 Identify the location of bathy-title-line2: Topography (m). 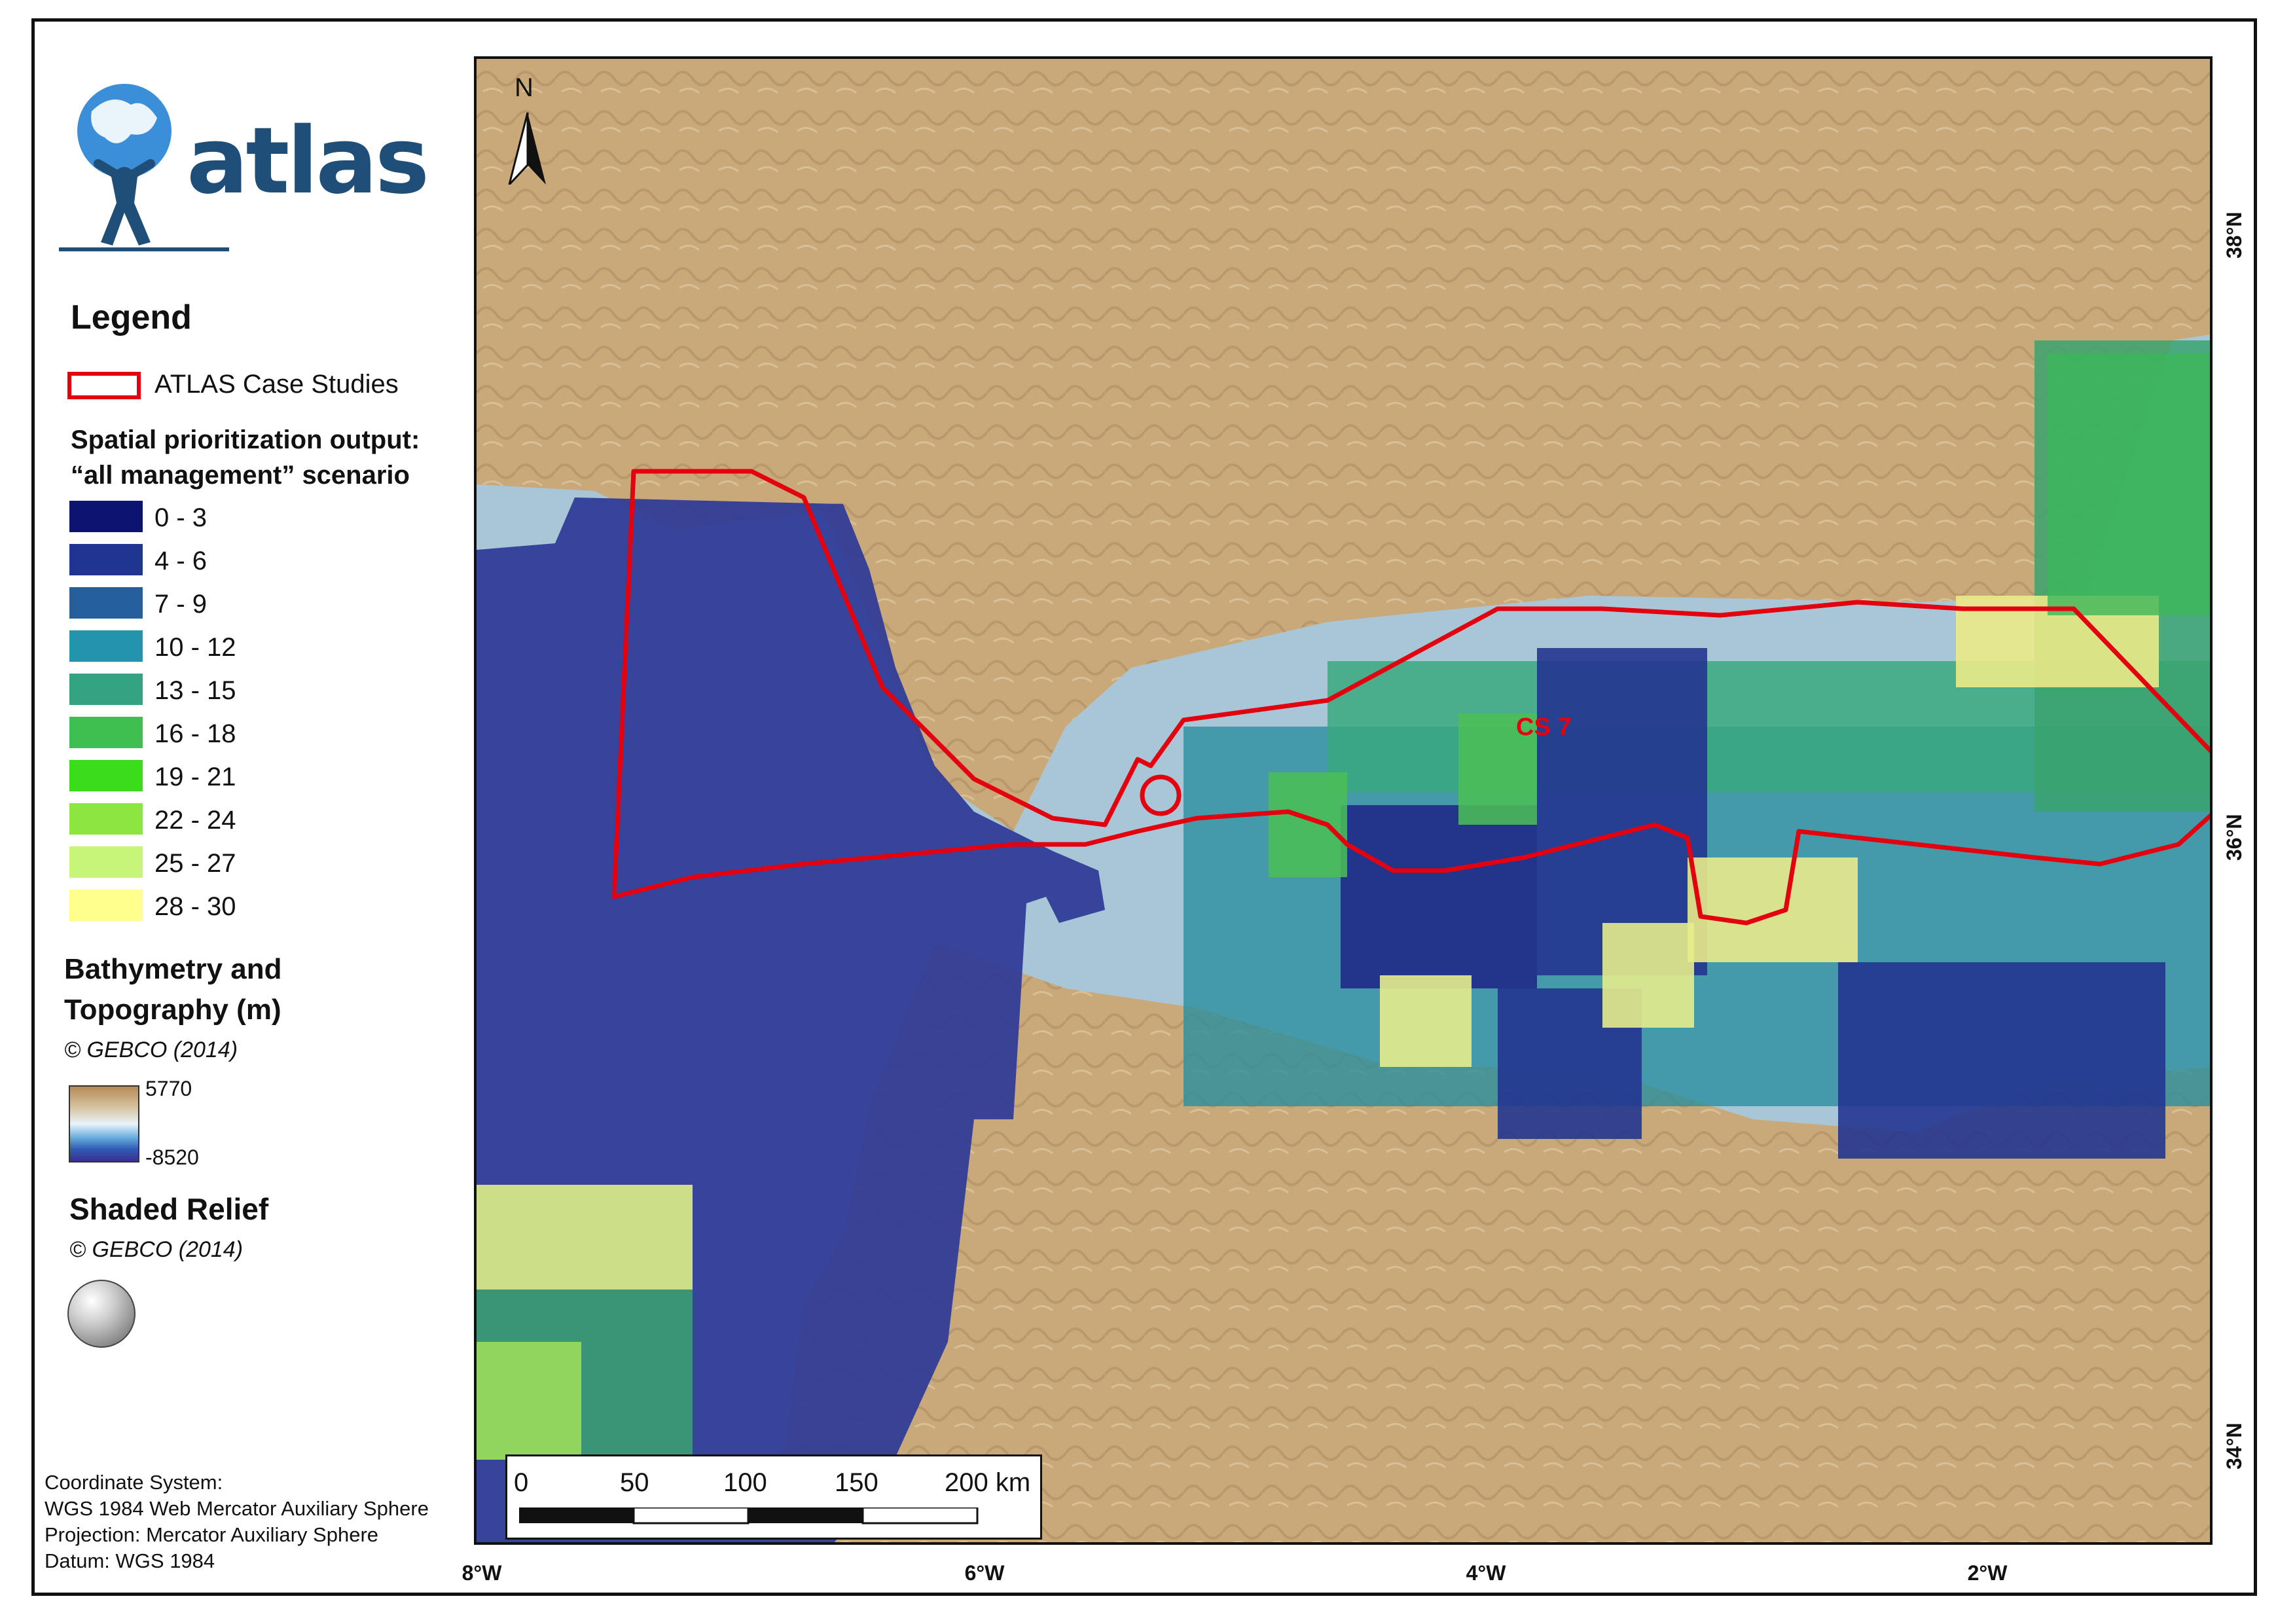
(172, 1010).